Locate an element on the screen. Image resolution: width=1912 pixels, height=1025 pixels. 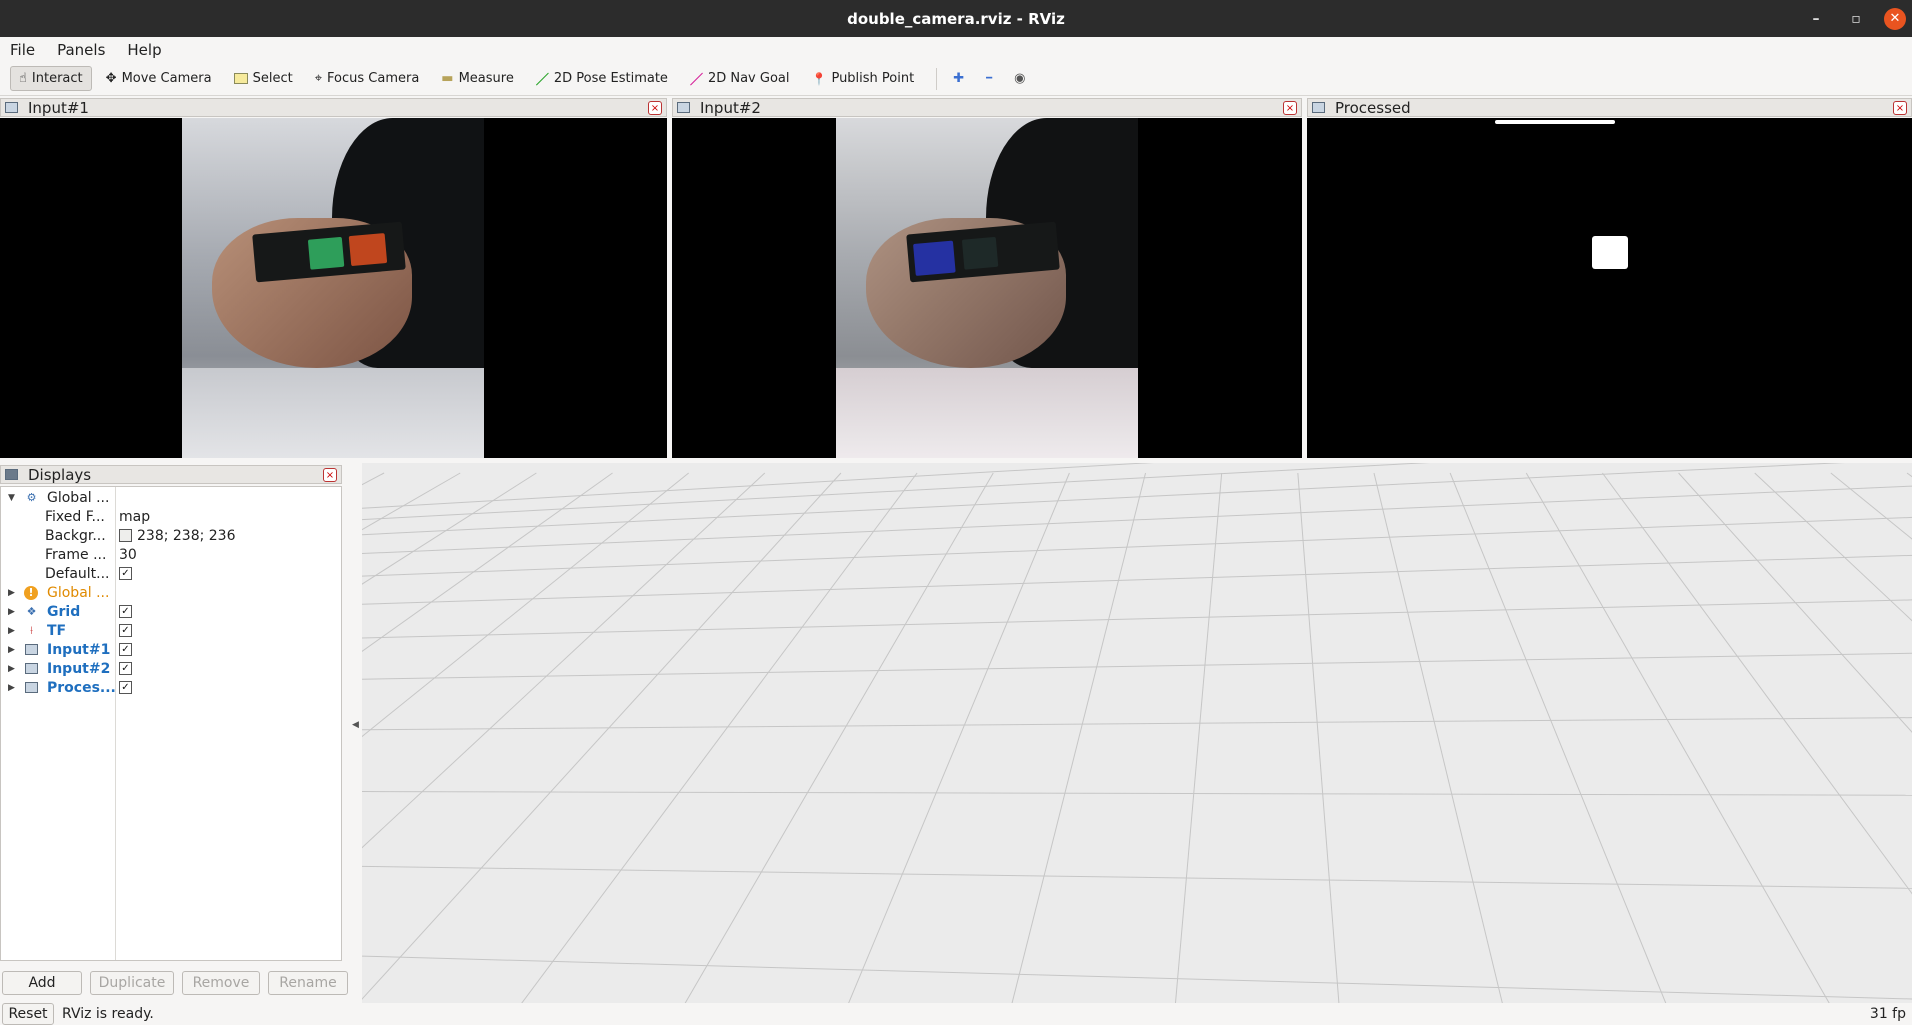
add-button: Add is located at coordinates (42, 983).